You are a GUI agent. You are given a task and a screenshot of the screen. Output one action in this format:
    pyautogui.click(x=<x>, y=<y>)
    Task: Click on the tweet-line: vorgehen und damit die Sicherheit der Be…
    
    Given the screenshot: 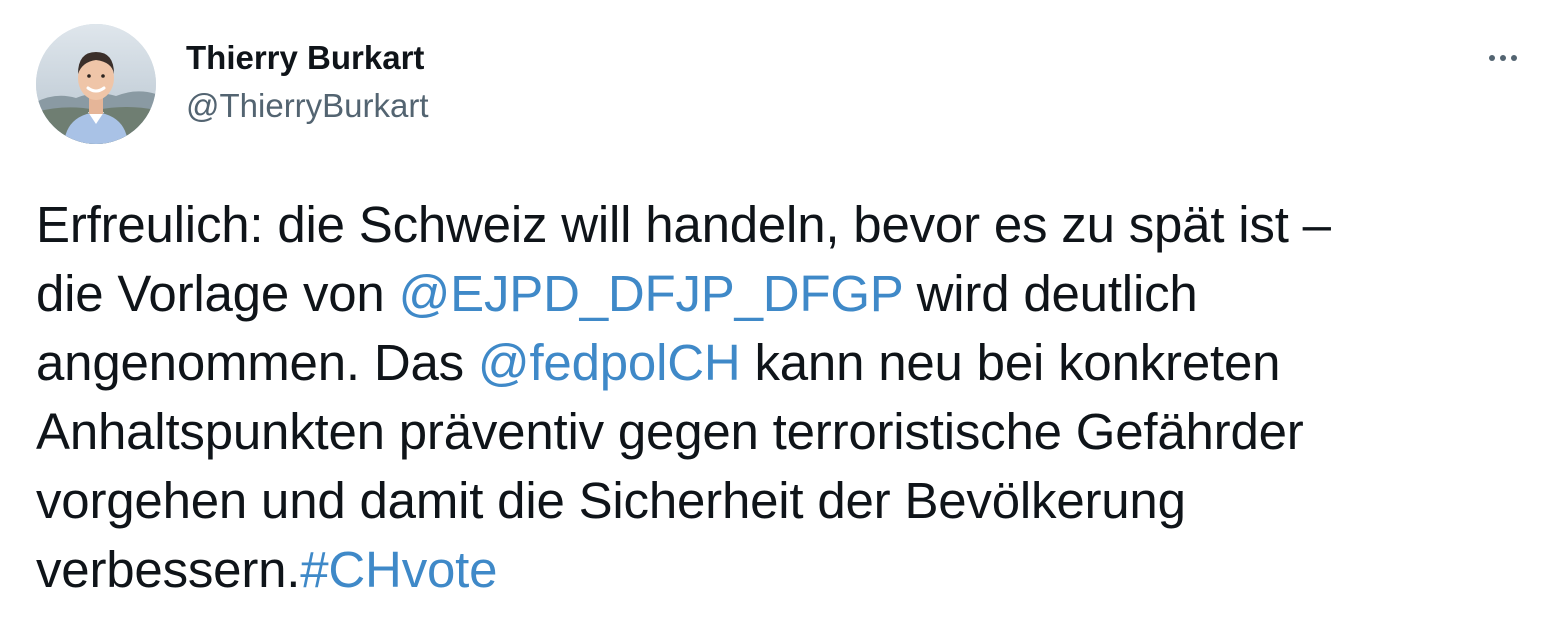 What is the action you would take?
    pyautogui.click(x=611, y=500)
    